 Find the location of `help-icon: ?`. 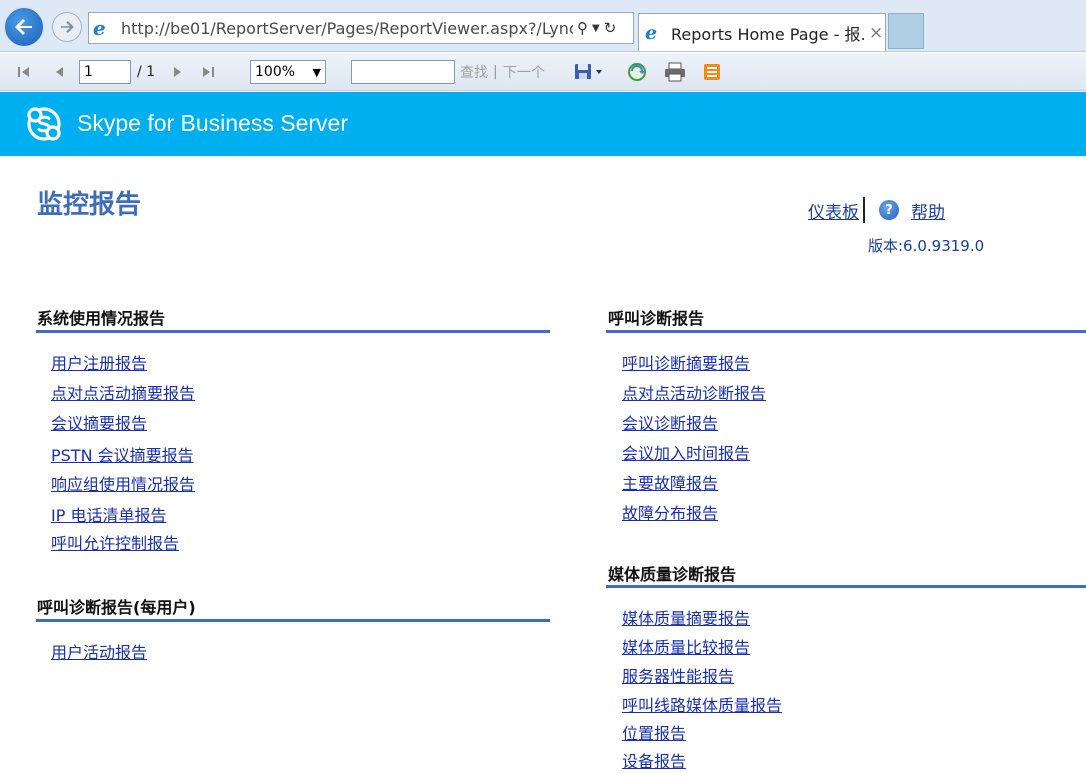

help-icon: ? is located at coordinates (889, 210).